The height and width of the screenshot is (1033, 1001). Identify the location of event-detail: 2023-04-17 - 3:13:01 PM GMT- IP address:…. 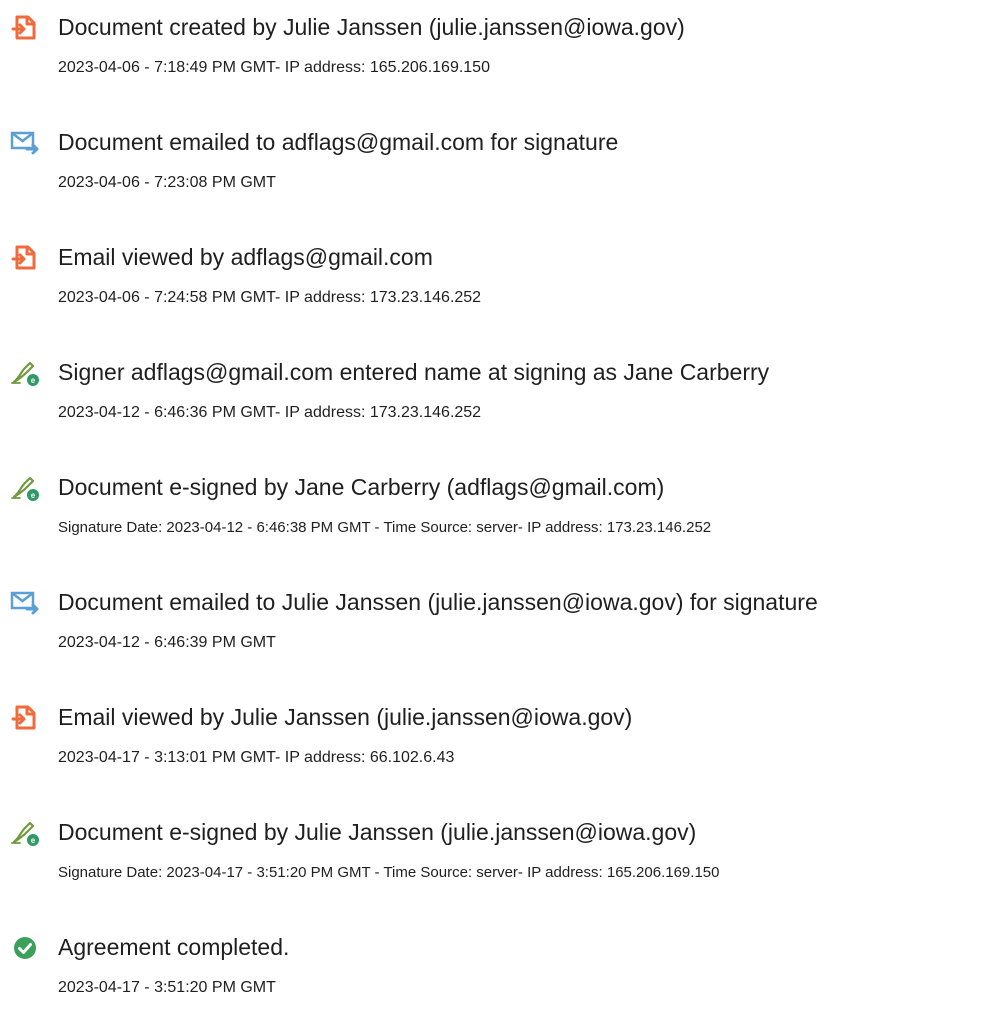
(256, 757).